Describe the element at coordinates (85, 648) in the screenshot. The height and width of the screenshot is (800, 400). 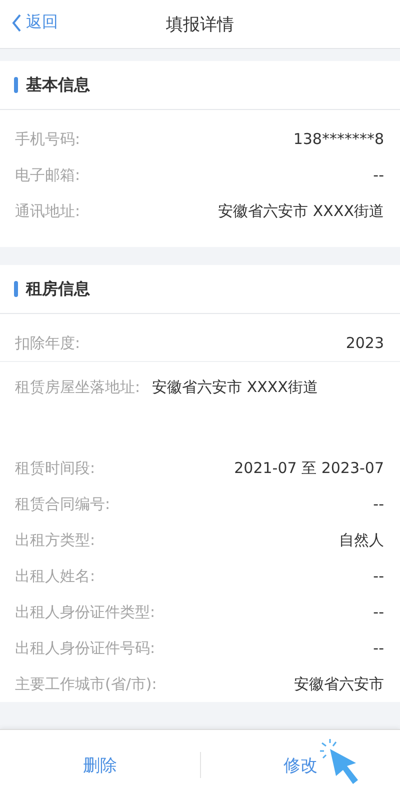
I see `field-label: 出租人身份证件号码:` at that location.